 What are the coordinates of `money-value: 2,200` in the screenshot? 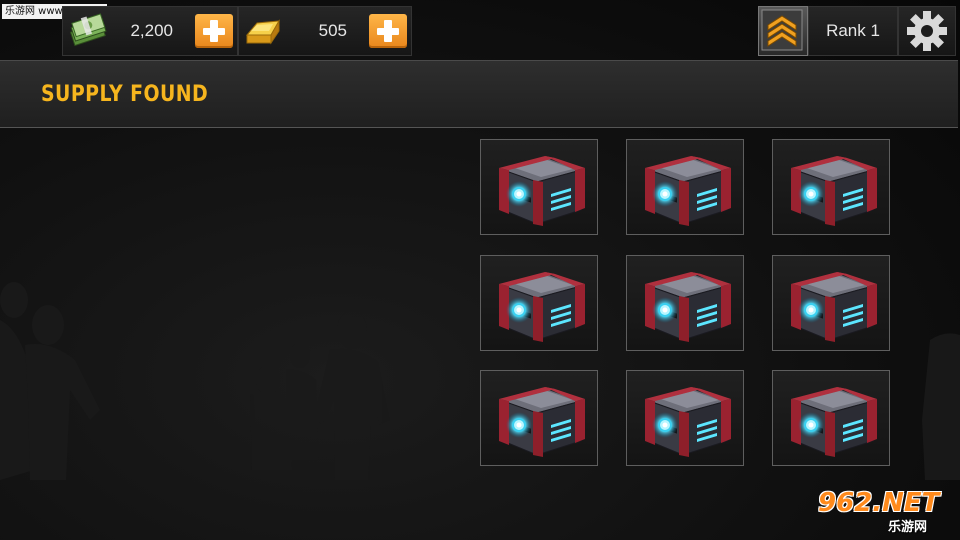 It's located at (151, 30).